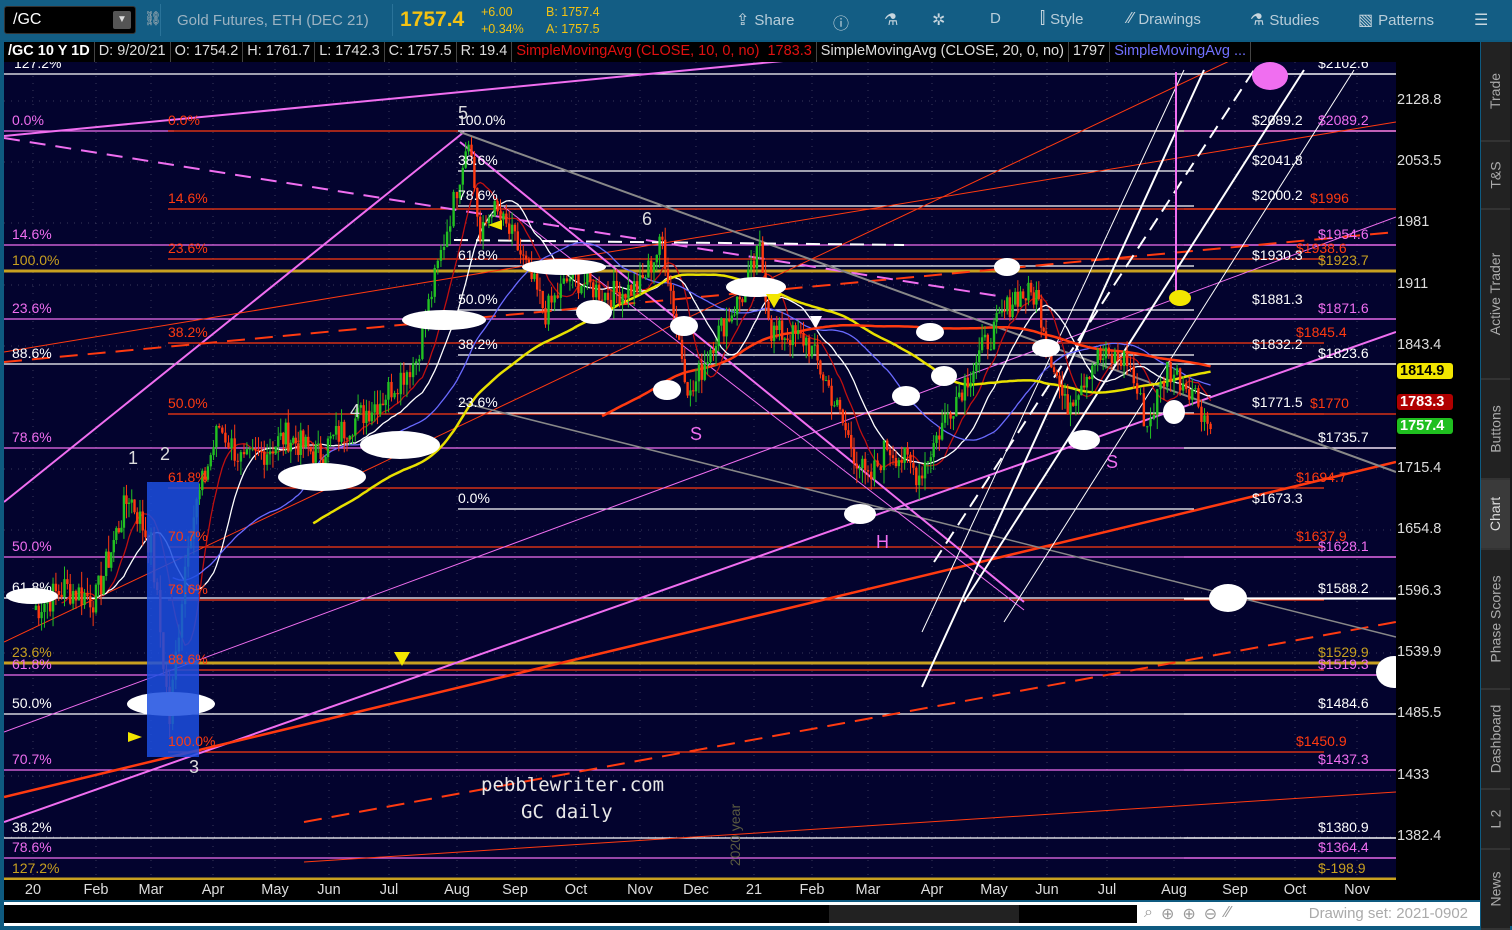 The height and width of the screenshot is (930, 1512). Describe the element at coordinates (637, 52) in the screenshot. I see `sma10-label: SimpleMovingAvg (CLOSE, 10, 0, no)` at that location.